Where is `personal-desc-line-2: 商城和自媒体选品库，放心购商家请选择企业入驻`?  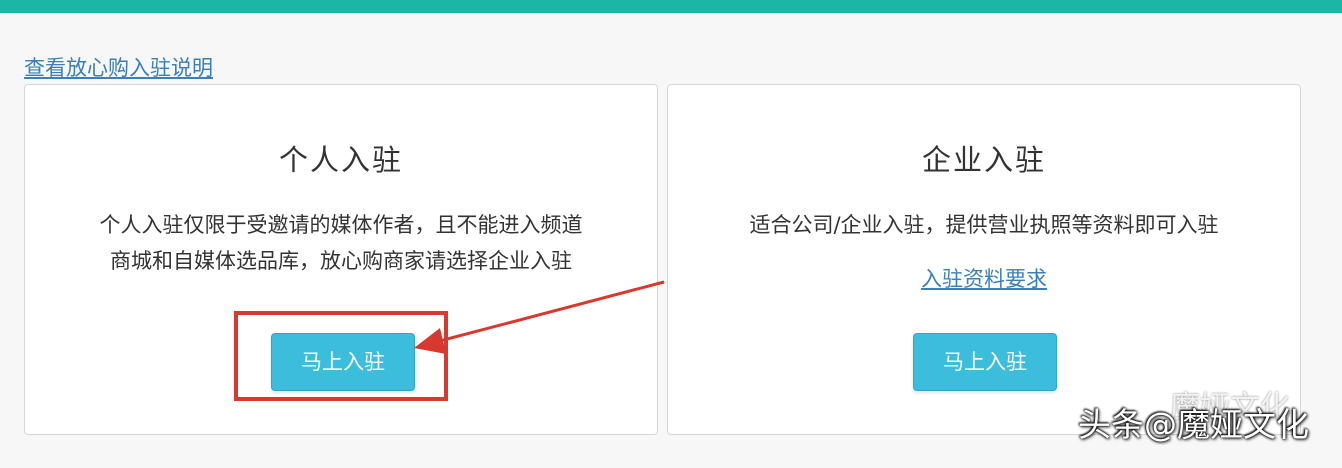
personal-desc-line-2: 商城和自媒体选品库，放心购商家请选择企业入驻 is located at coordinates (341, 261).